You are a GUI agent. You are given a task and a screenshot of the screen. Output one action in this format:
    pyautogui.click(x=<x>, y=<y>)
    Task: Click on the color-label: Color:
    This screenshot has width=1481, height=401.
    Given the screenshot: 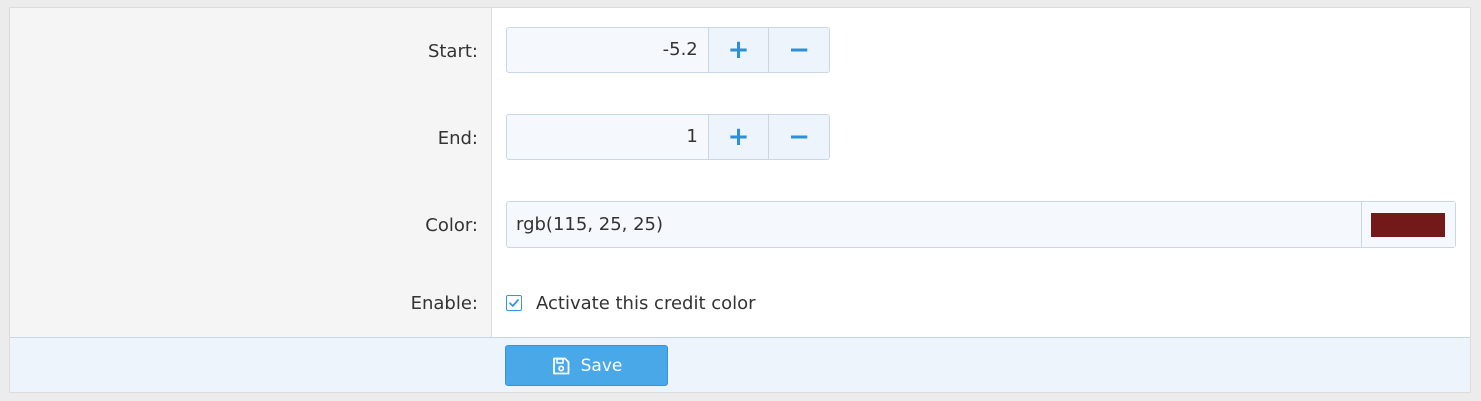 What is the action you would take?
    pyautogui.click(x=451, y=225)
    